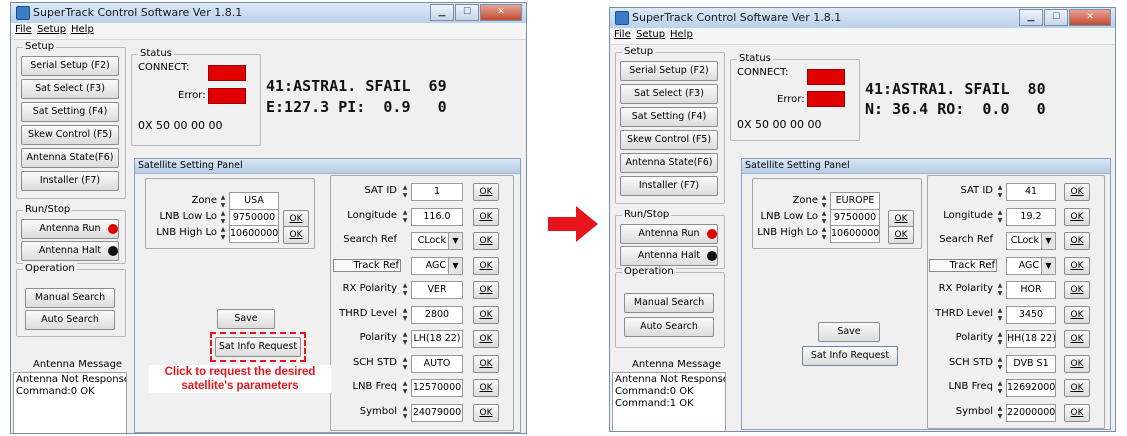 The width and height of the screenshot is (1127, 436). I want to click on polarity-field: LH(18 22), so click(437, 339).